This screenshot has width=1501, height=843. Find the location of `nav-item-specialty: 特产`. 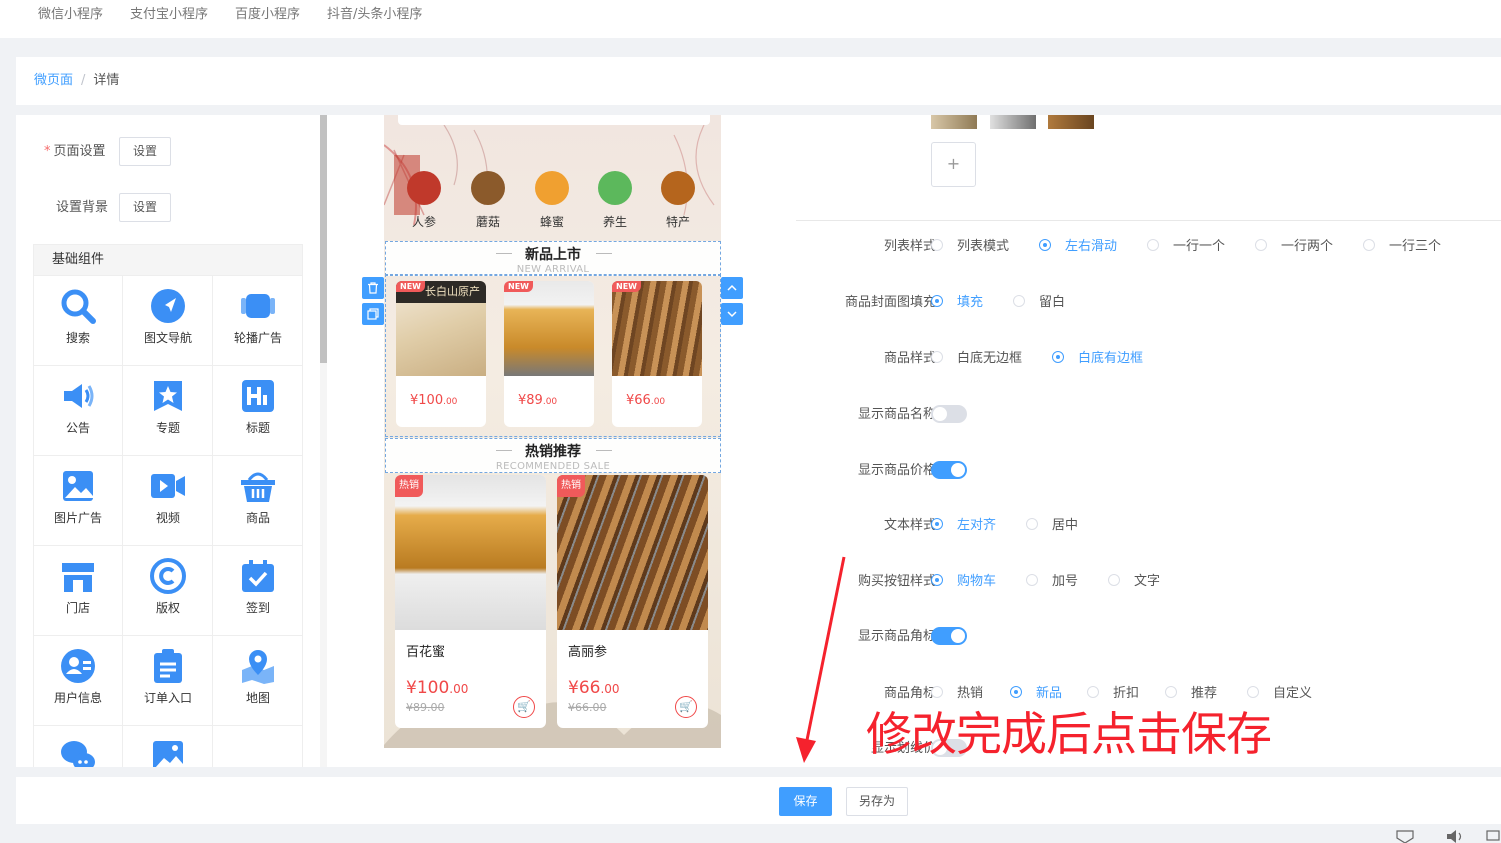

nav-item-specialty: 特产 is located at coordinates (678, 200).